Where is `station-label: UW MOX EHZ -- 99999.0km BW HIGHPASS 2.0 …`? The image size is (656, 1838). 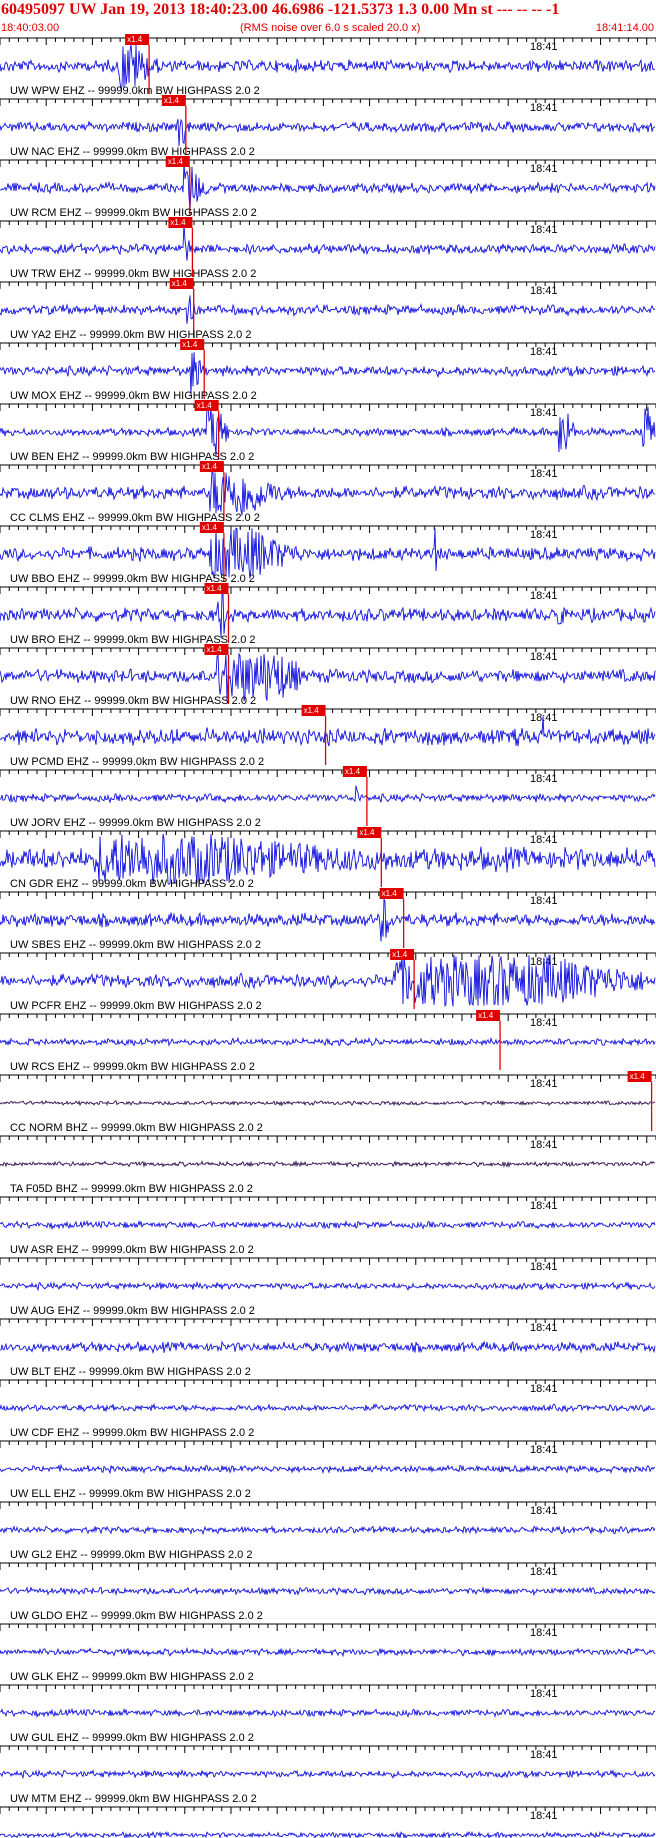
station-label: UW MOX EHZ -- 99999.0km BW HIGHPASS 2.0 … is located at coordinates (133, 396).